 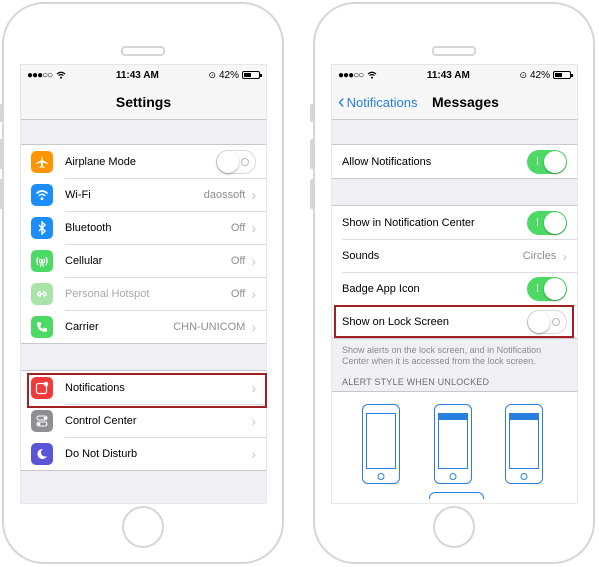 What do you see at coordinates (381, 288) in the screenshot?
I see `badge-app-icon-label: Badge App Icon` at bounding box center [381, 288].